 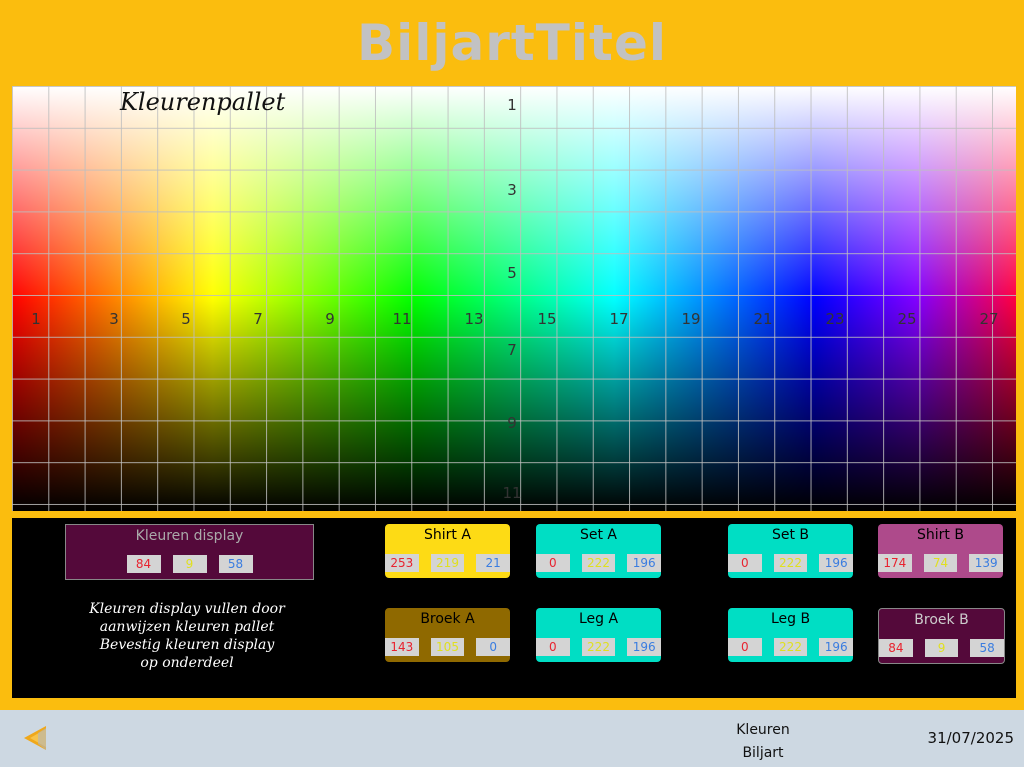 I want to click on shirt-a-green: 219, so click(x=447, y=563).